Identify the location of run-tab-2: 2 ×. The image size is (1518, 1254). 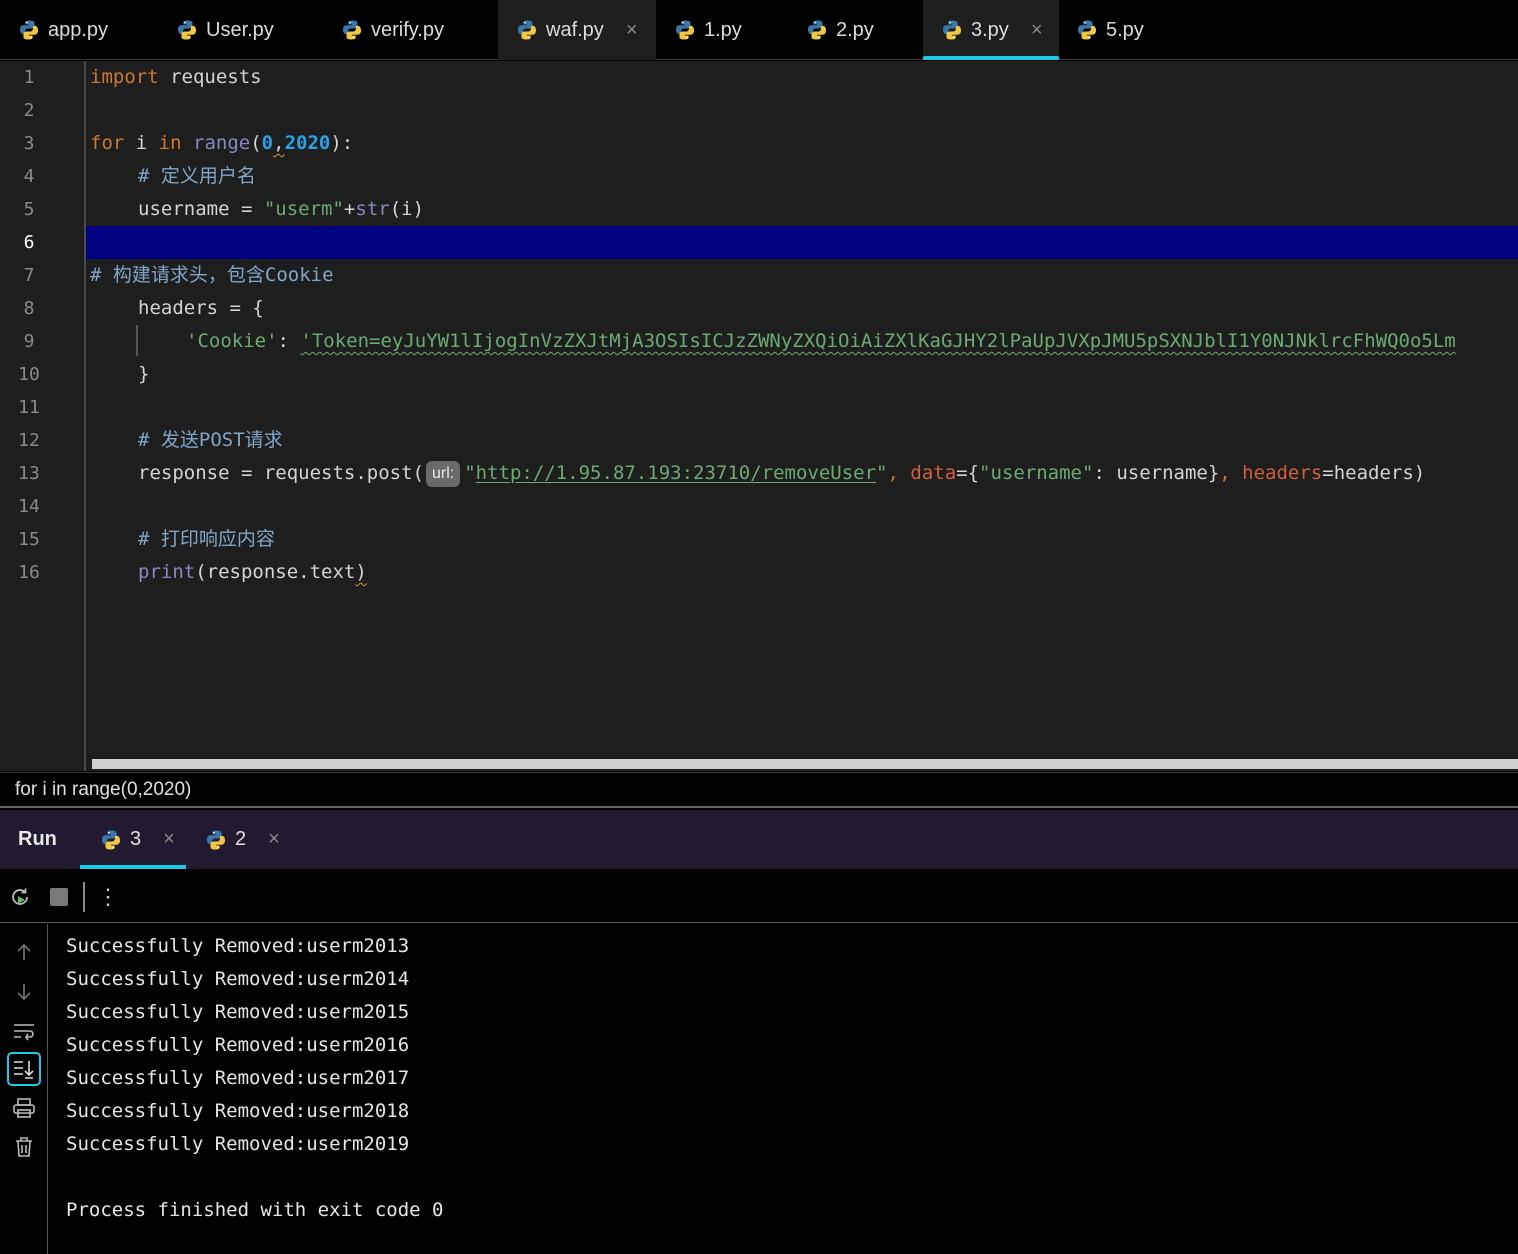
(242, 839).